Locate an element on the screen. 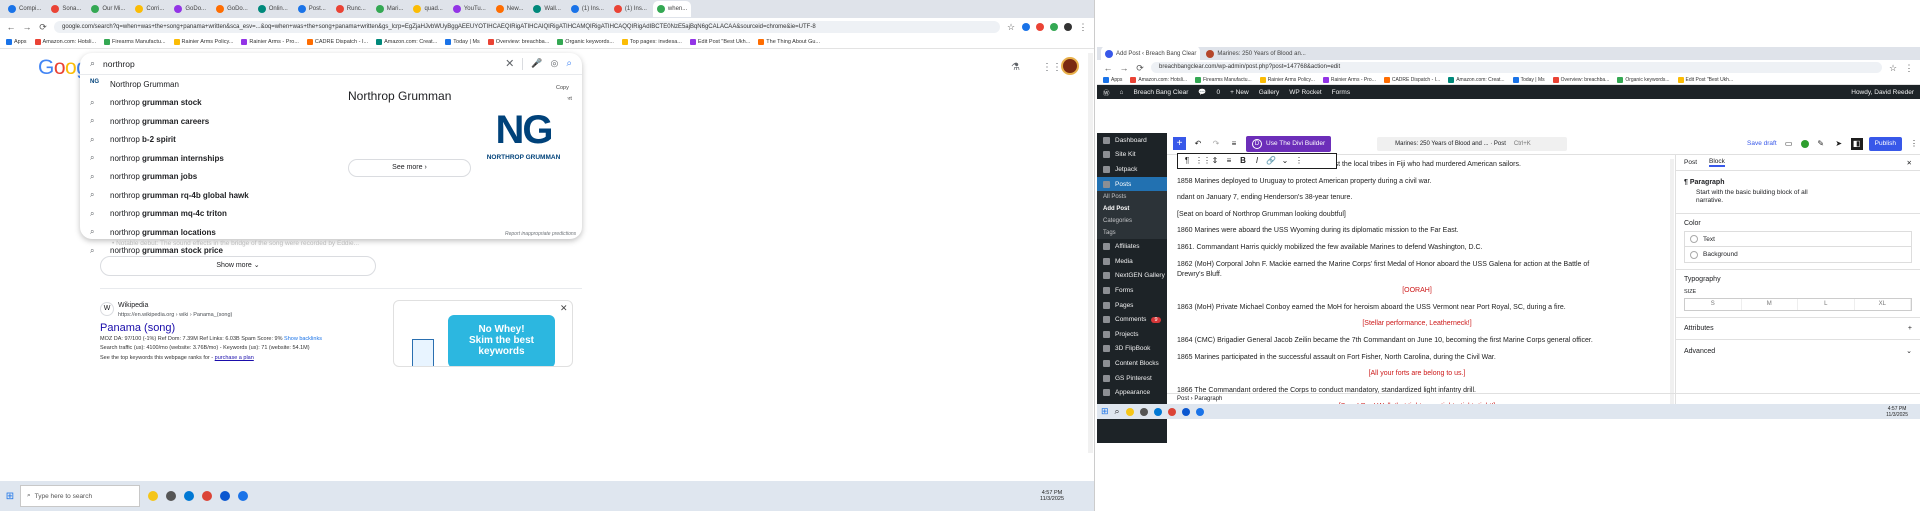 This screenshot has width=1920, height=511. reload-icon: ⟳ is located at coordinates (43, 27).